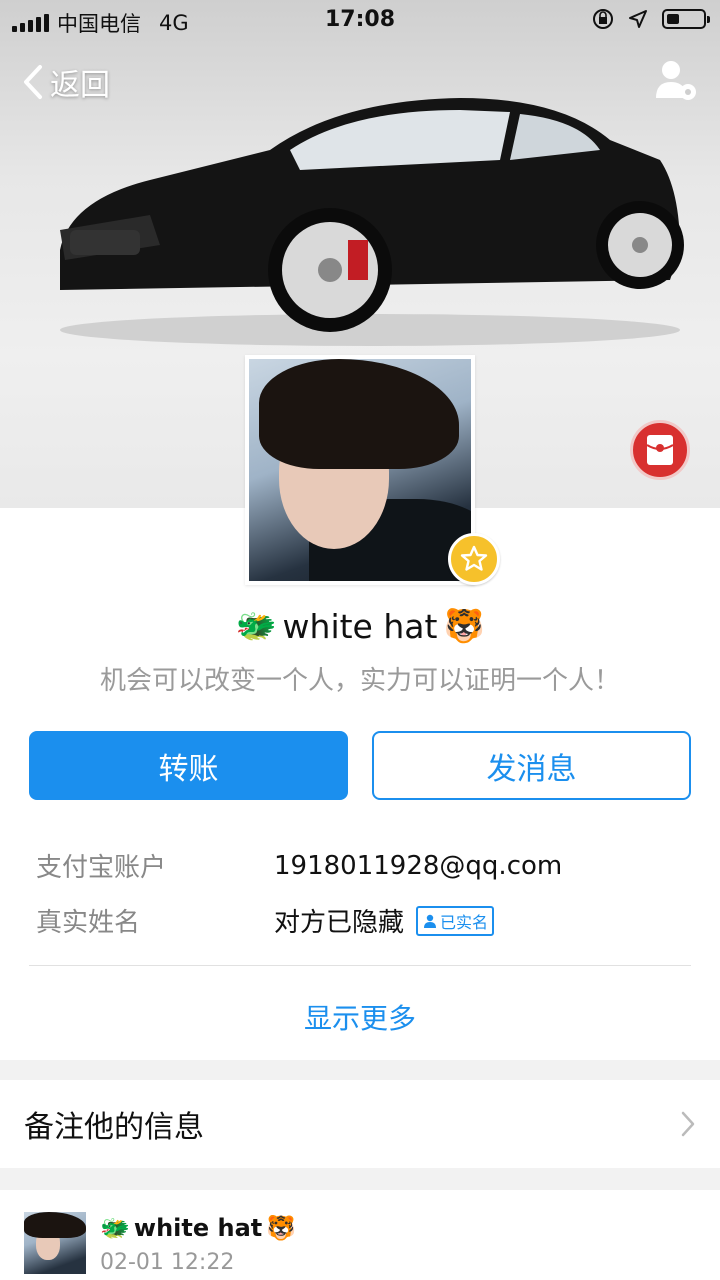 The image size is (720, 1280). I want to click on feed-author: 🐲 white hat 🐯, so click(198, 1228).